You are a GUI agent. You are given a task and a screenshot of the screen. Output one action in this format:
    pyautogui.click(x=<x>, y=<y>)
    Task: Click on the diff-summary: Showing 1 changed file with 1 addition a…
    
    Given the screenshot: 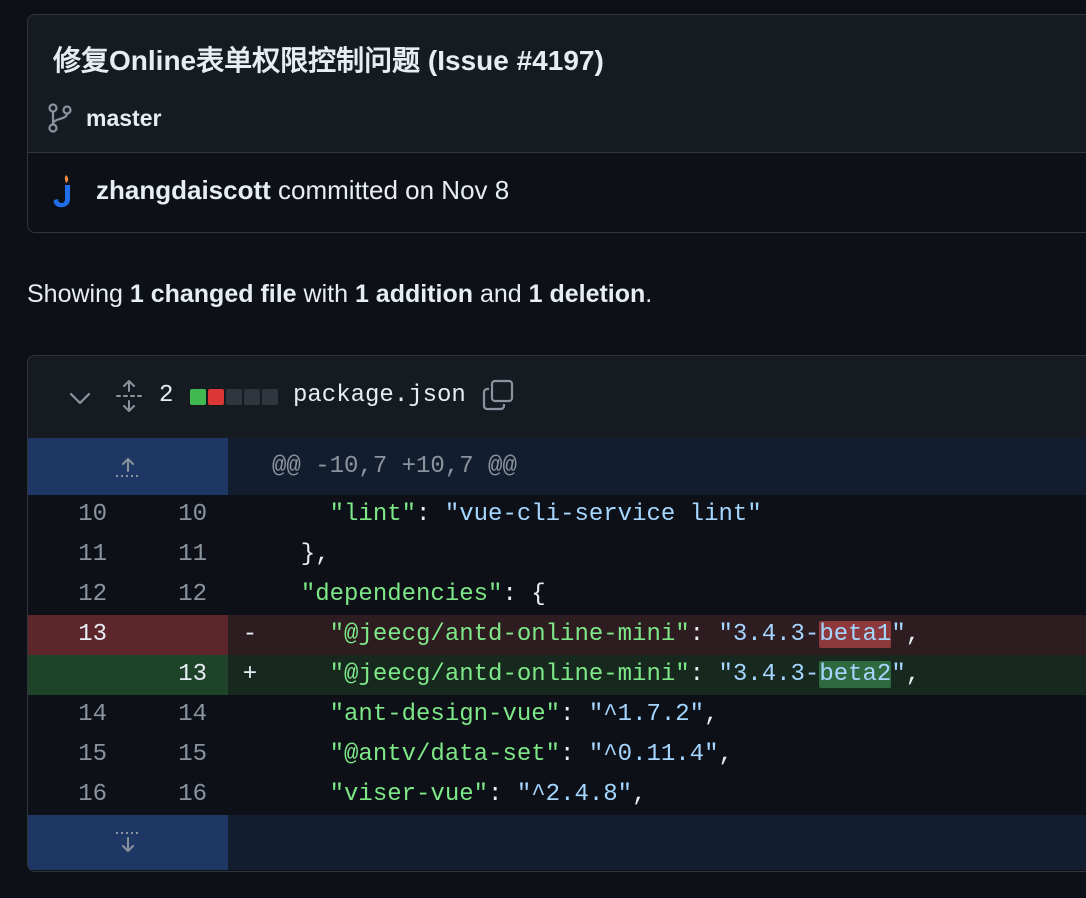 What is the action you would take?
    pyautogui.click(x=339, y=294)
    